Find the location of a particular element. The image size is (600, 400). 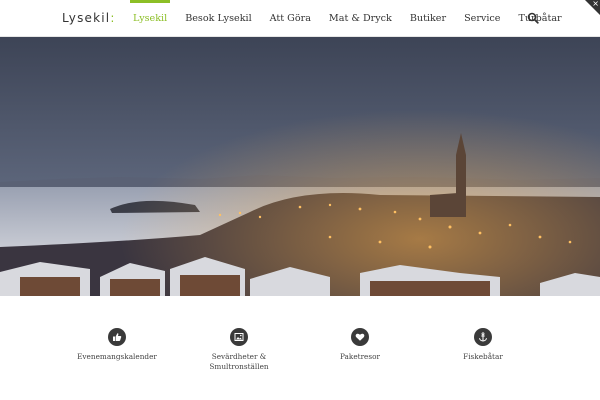

thumbs-up-icon is located at coordinates (117, 337).